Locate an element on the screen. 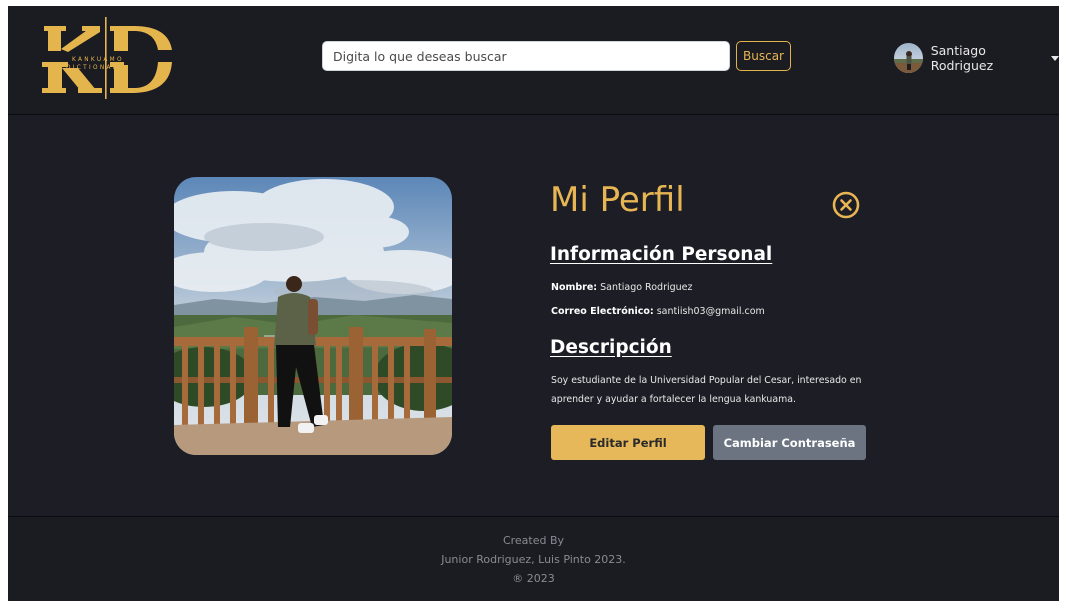  kankuamo-dictionary-logo: KANKUAMO DICTIONARY is located at coordinates (107, 58).